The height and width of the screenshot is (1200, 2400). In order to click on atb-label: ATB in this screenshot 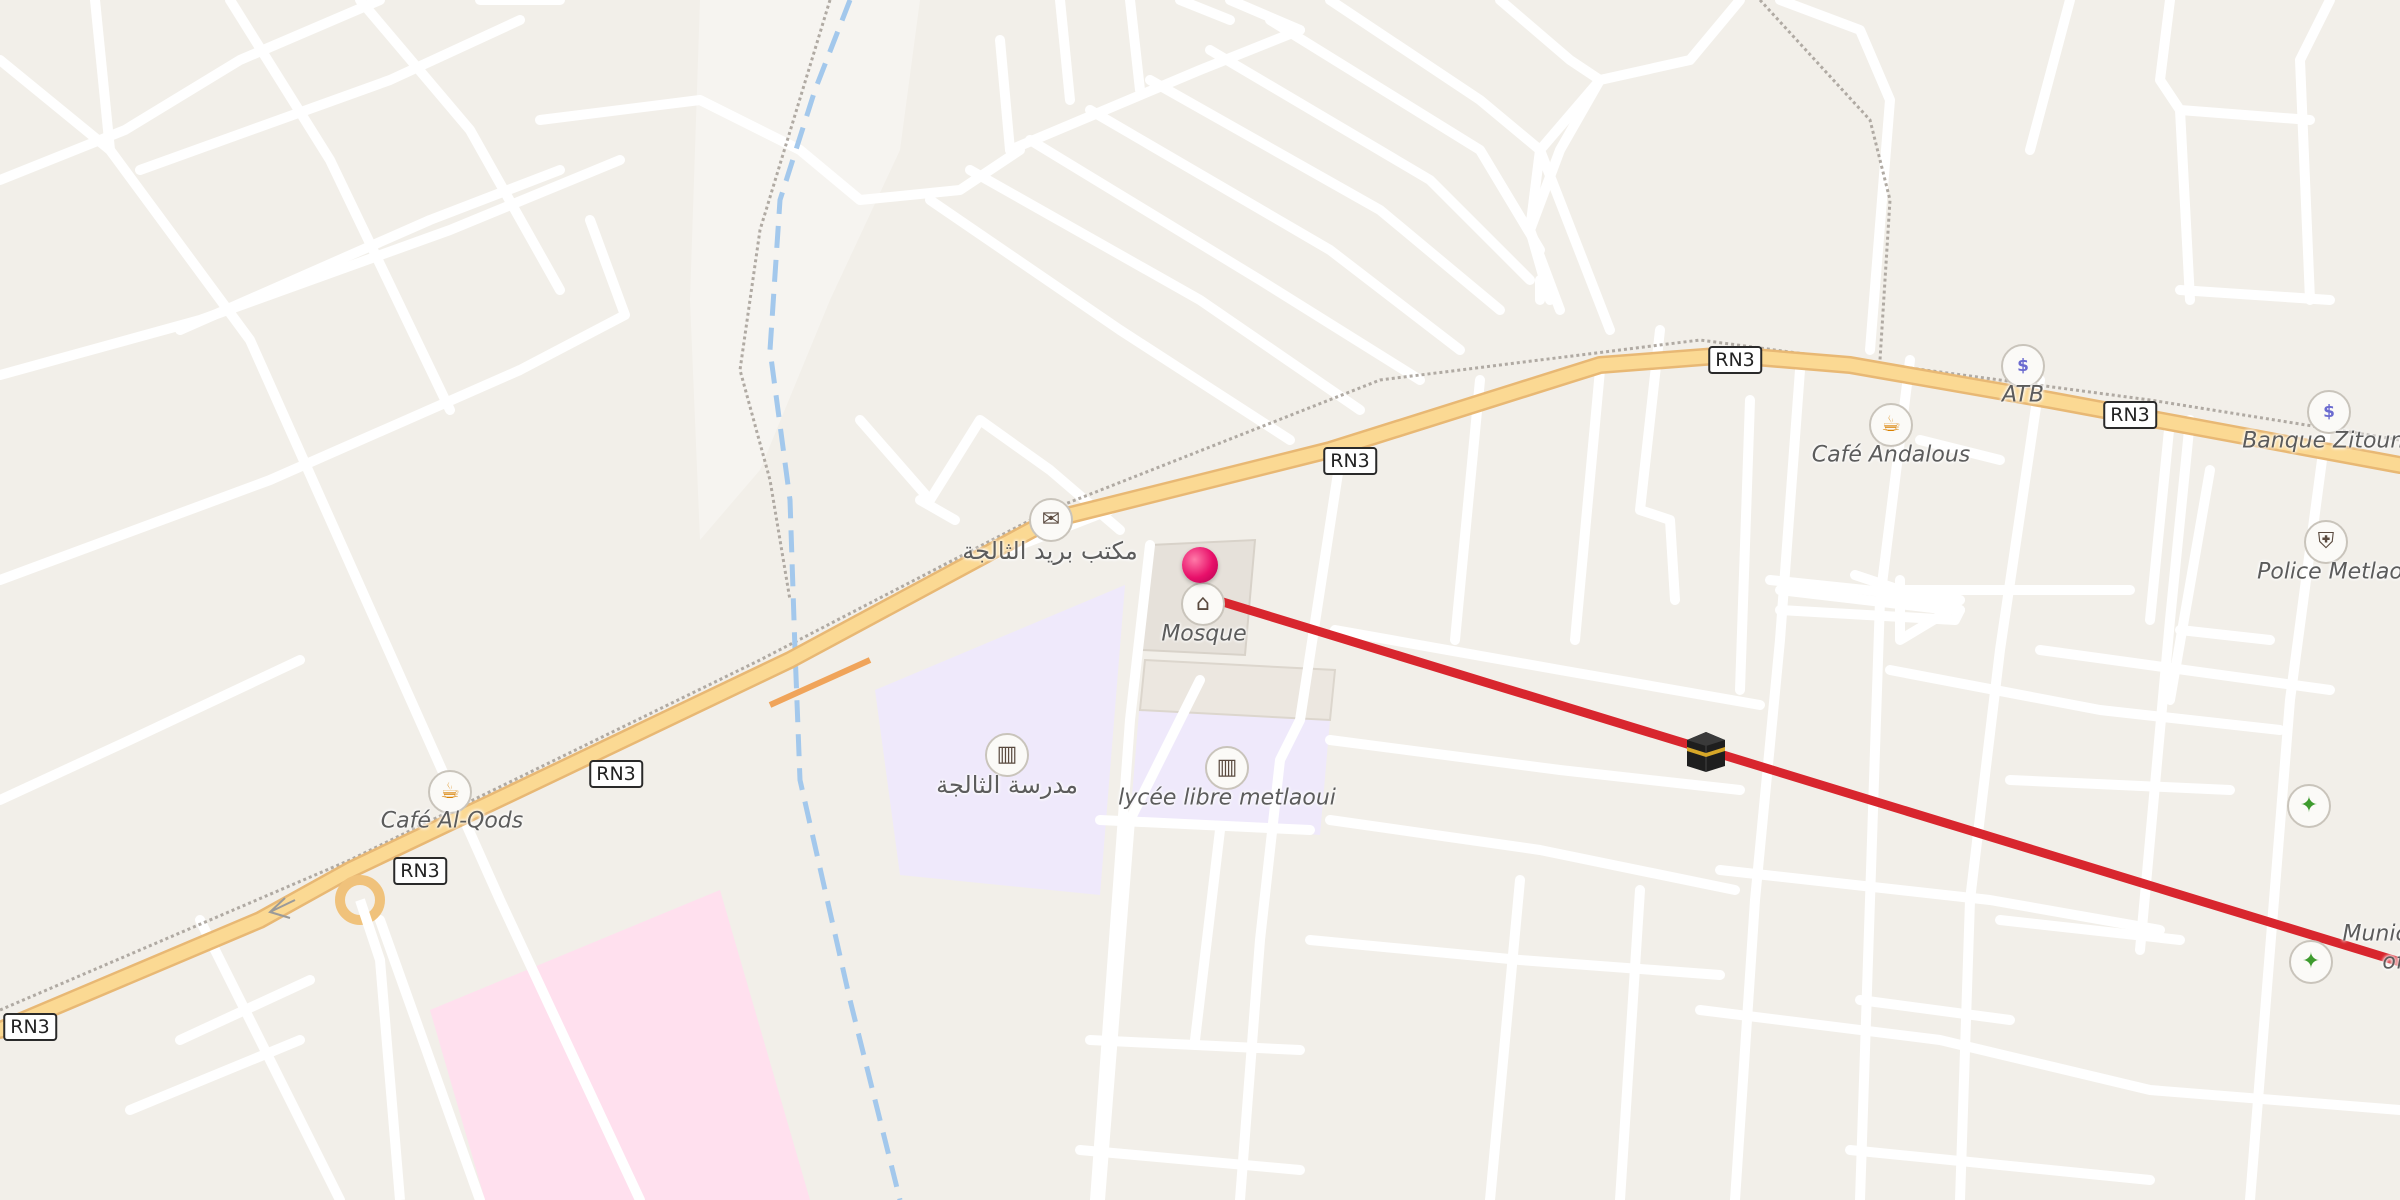, I will do `click(2023, 395)`.